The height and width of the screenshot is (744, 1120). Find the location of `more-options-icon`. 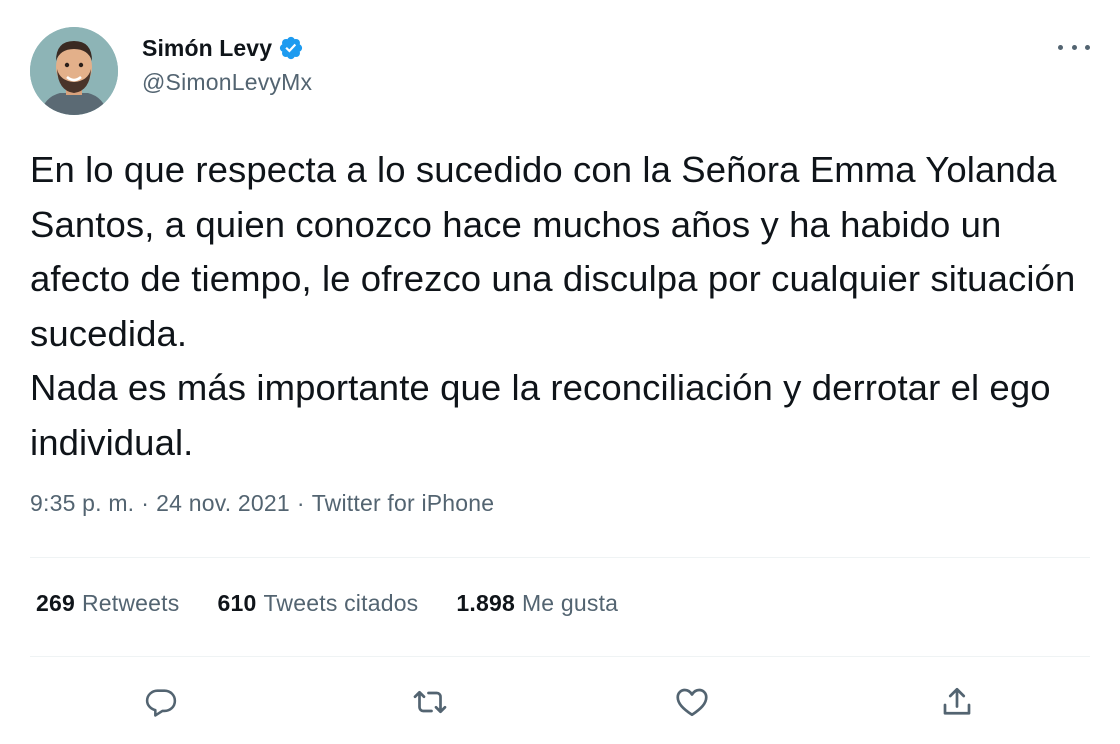

more-options-icon is located at coordinates (1074, 47).